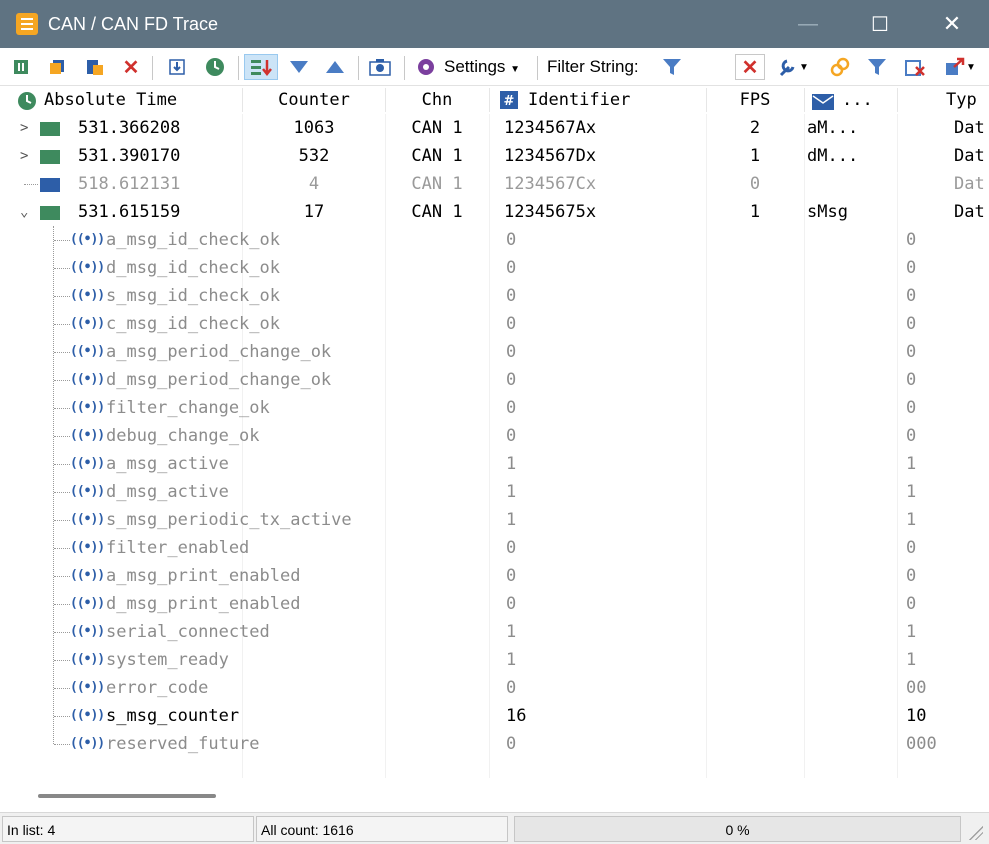  Describe the element at coordinates (497, 716) in the screenshot. I see `signal-row: ((•)) s_msg_counter 16 10` at that location.